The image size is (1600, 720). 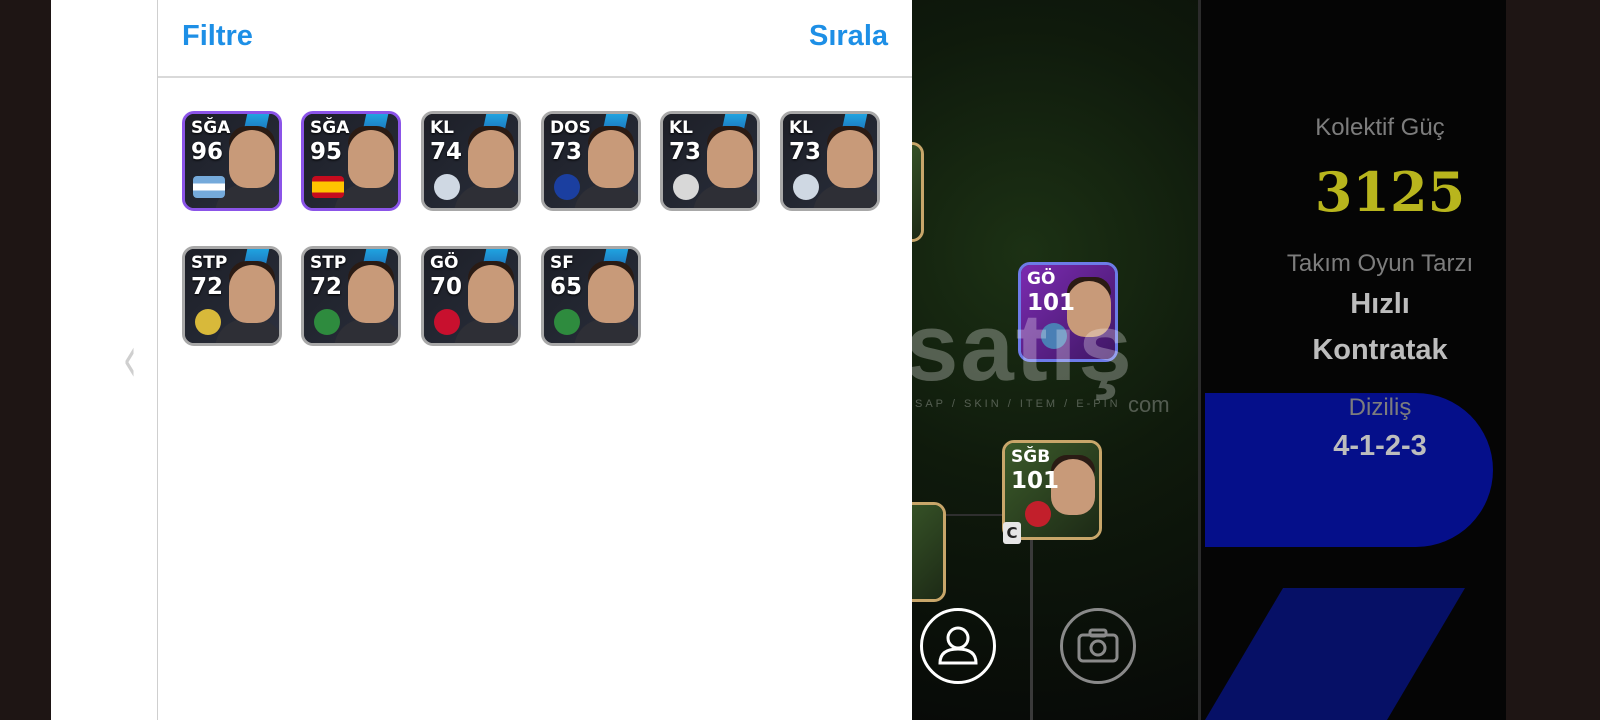 I want to click on player-card: DOS 73, so click(x=591, y=161).